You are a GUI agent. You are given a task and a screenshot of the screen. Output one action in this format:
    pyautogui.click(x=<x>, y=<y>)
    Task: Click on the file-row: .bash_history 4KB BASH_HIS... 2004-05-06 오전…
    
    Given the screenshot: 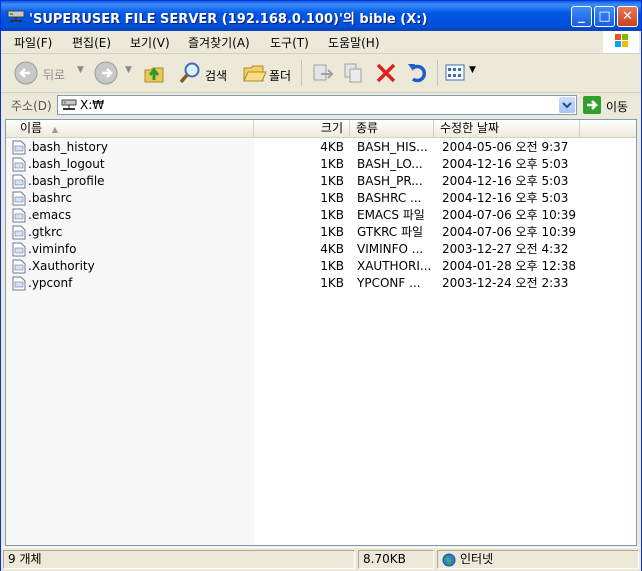 What is the action you would take?
    pyautogui.click(x=321, y=147)
    